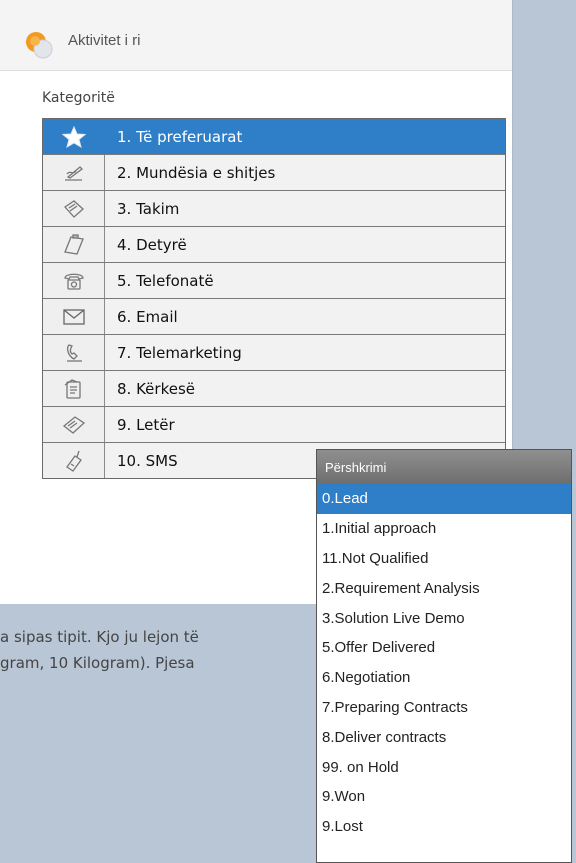 The width and height of the screenshot is (576, 863). What do you see at coordinates (305, 244) in the screenshot?
I see `category-label: 4. Detyrë` at bounding box center [305, 244].